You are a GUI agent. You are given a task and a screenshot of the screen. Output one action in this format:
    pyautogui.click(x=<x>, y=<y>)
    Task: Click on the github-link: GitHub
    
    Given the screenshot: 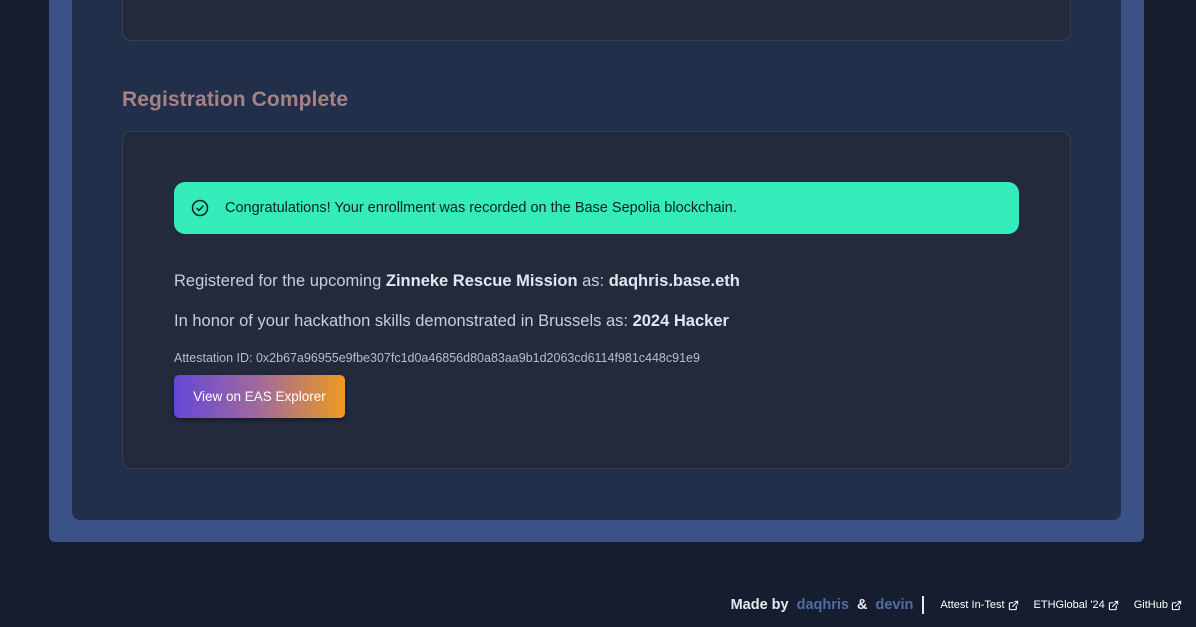 What is the action you would take?
    pyautogui.click(x=1158, y=605)
    